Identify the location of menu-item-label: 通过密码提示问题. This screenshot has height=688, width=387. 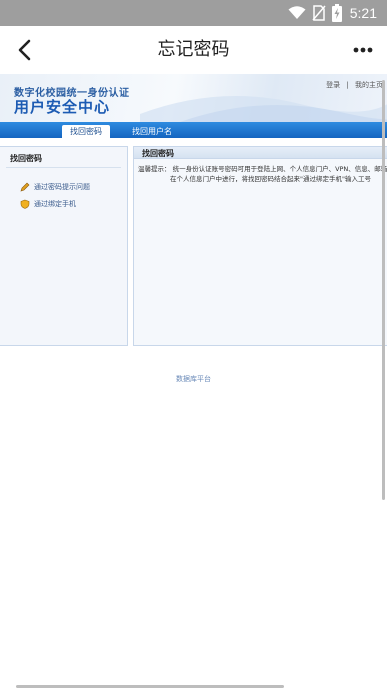
(62, 187).